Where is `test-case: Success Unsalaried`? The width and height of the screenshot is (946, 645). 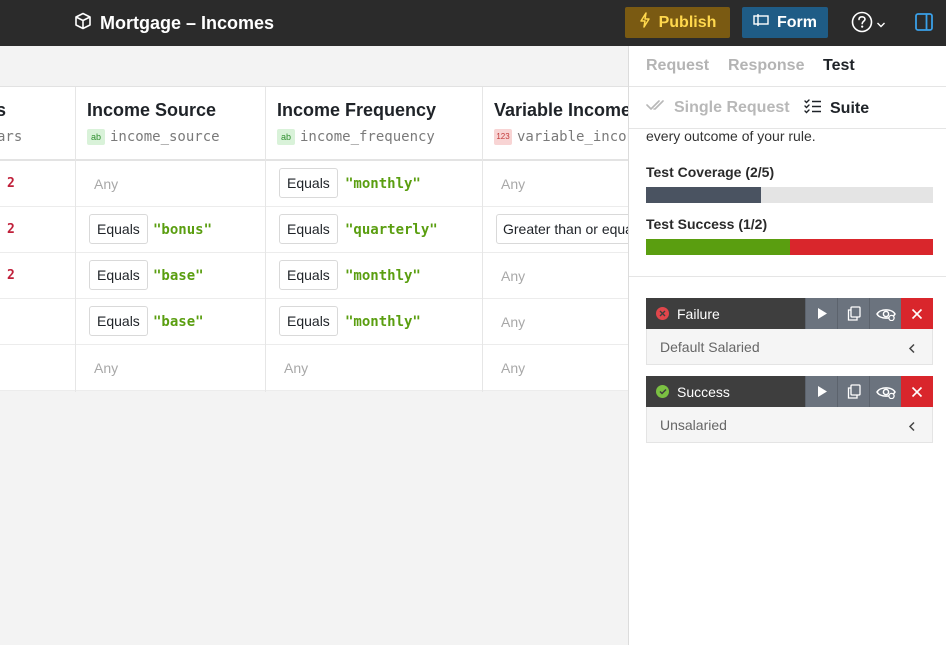 test-case: Success Unsalaried is located at coordinates (789, 409).